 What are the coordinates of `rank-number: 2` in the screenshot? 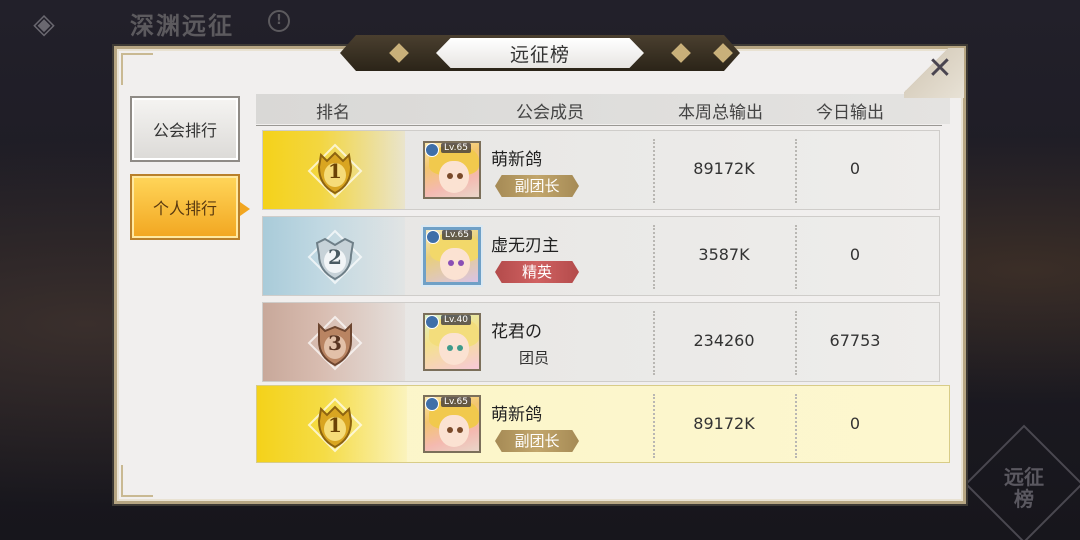 It's located at (335, 257).